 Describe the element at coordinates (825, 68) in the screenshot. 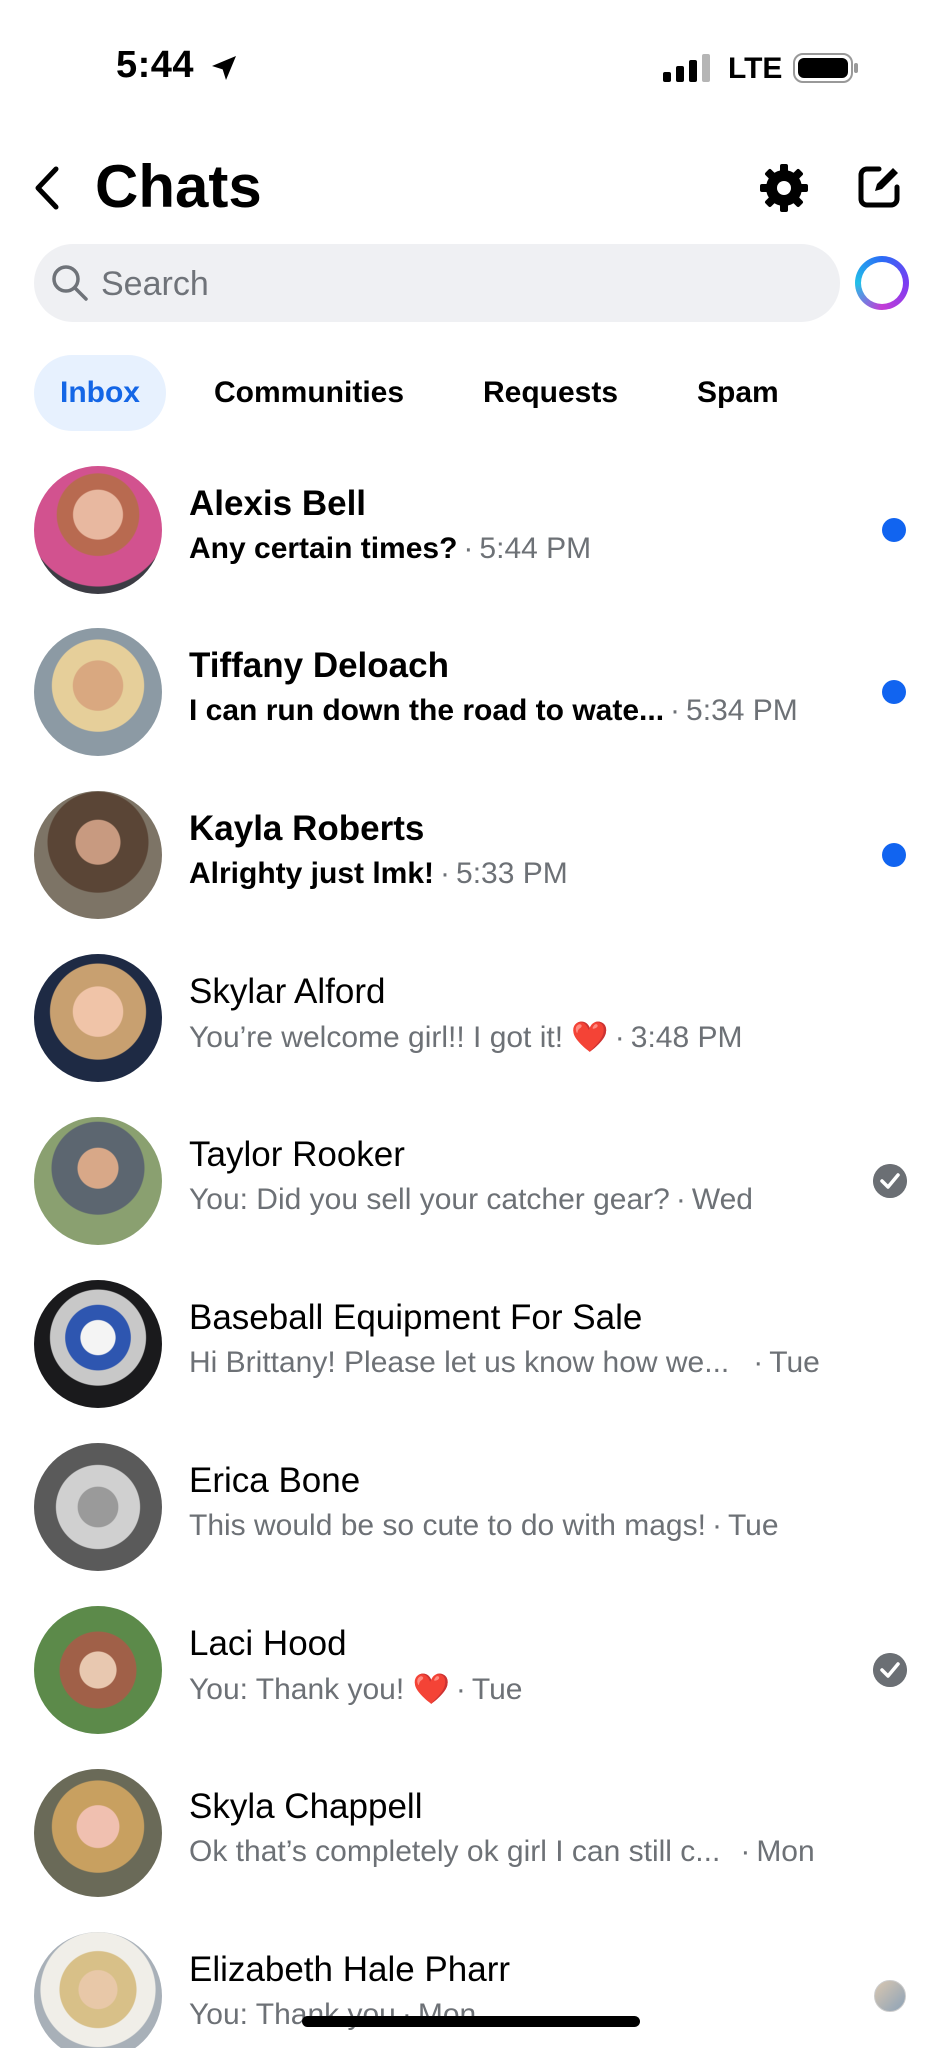

I see `battery-icon` at that location.